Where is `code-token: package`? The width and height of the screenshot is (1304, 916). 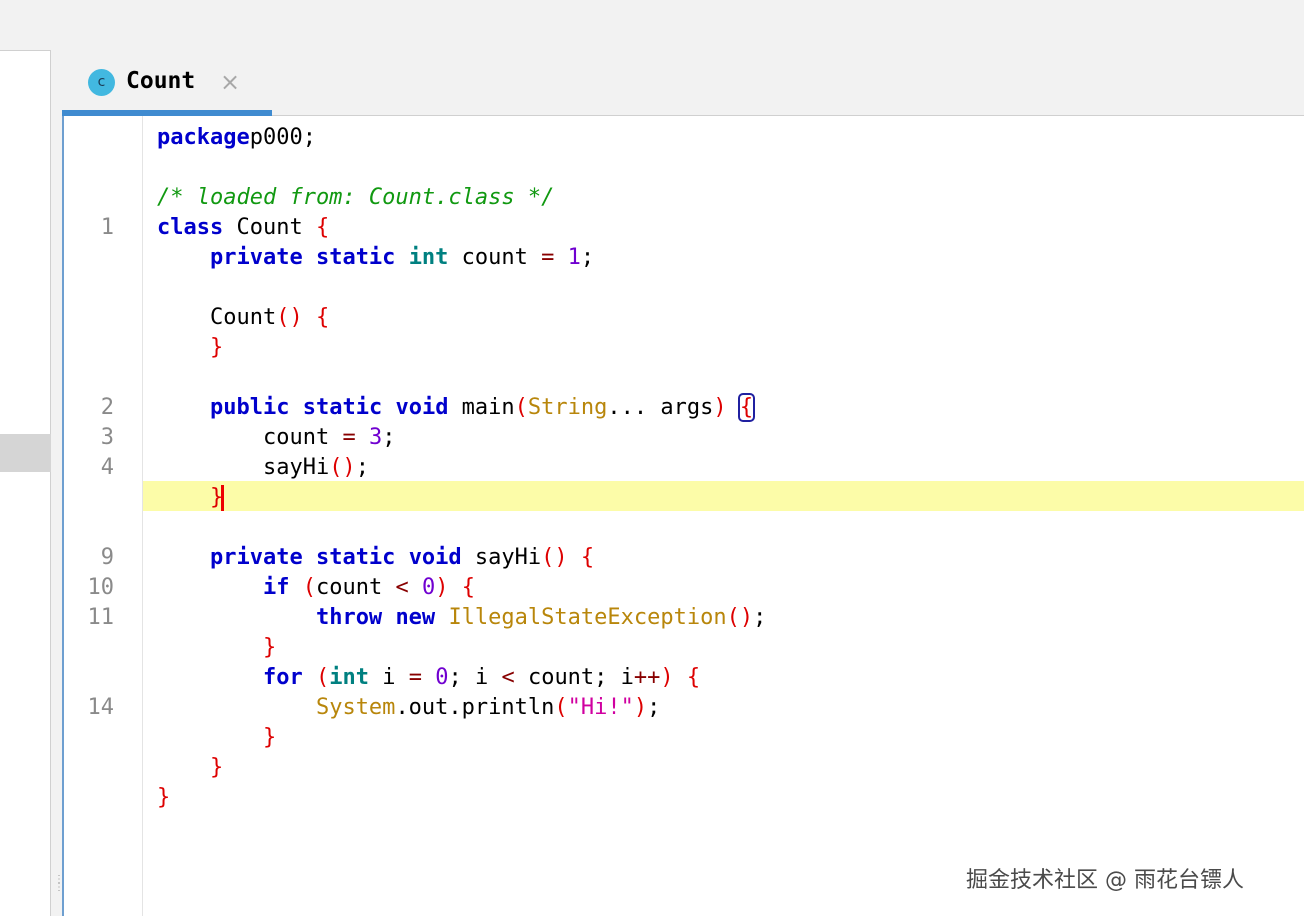
code-token: package is located at coordinates (203, 137).